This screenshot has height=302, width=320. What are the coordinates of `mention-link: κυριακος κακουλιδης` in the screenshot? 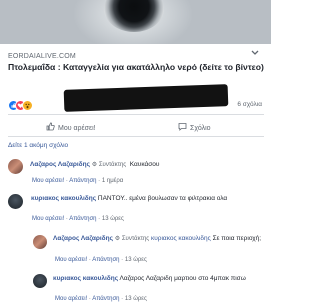 It's located at (181, 238).